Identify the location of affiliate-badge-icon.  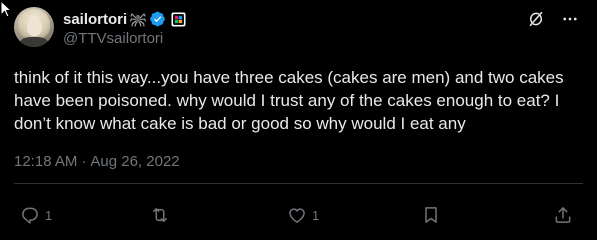
(178, 19).